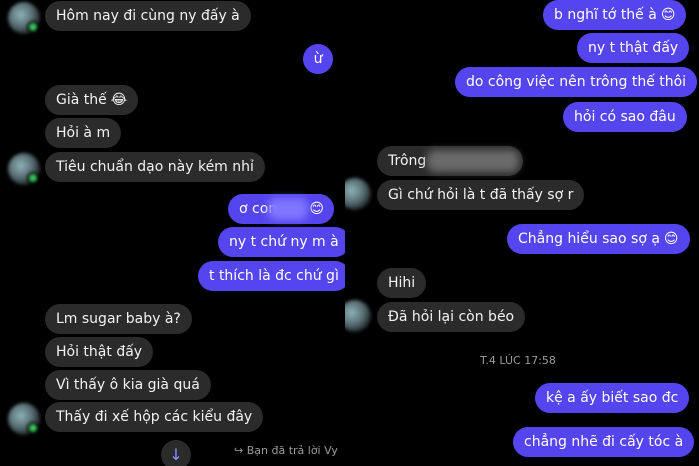  I want to click on arrow-down-icon: ↓, so click(176, 454).